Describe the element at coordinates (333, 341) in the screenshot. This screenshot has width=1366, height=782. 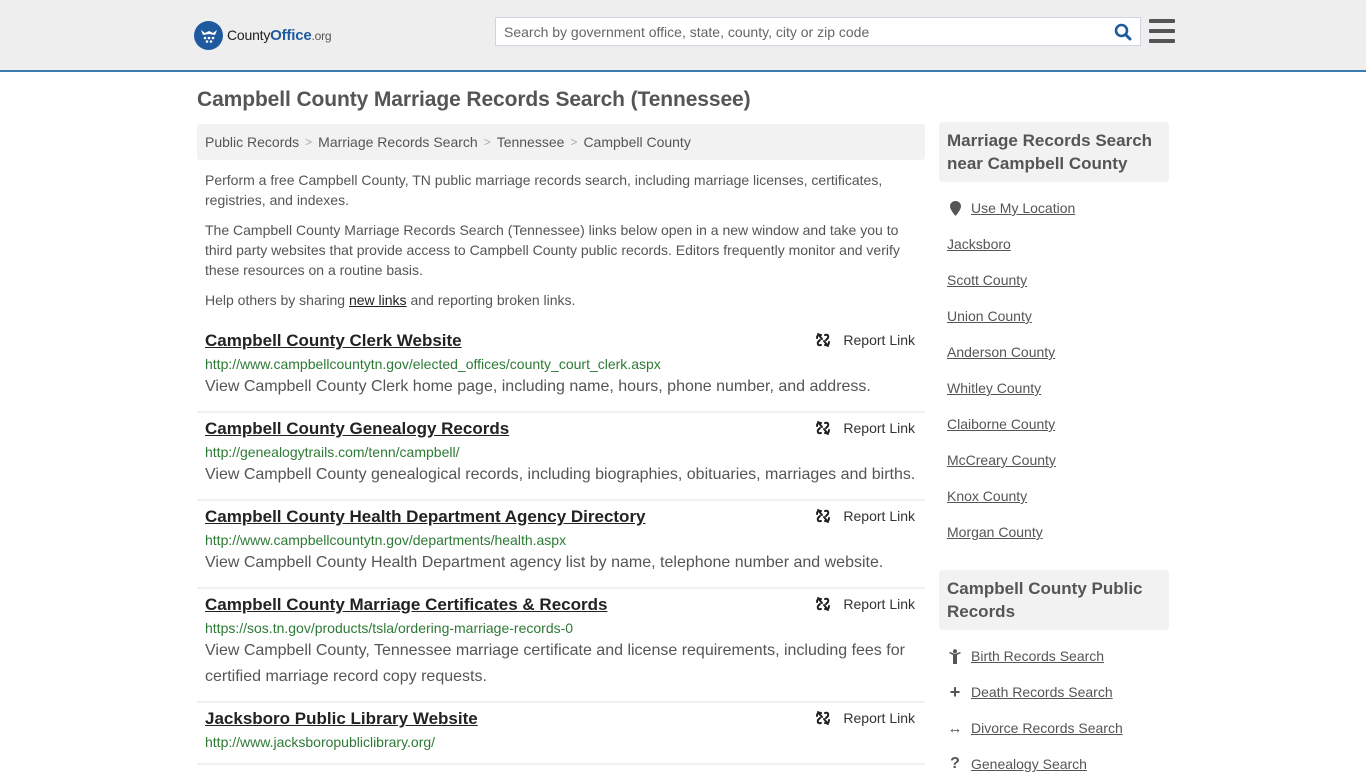
I see `result-title-link: Campbell County Clerk Website` at that location.